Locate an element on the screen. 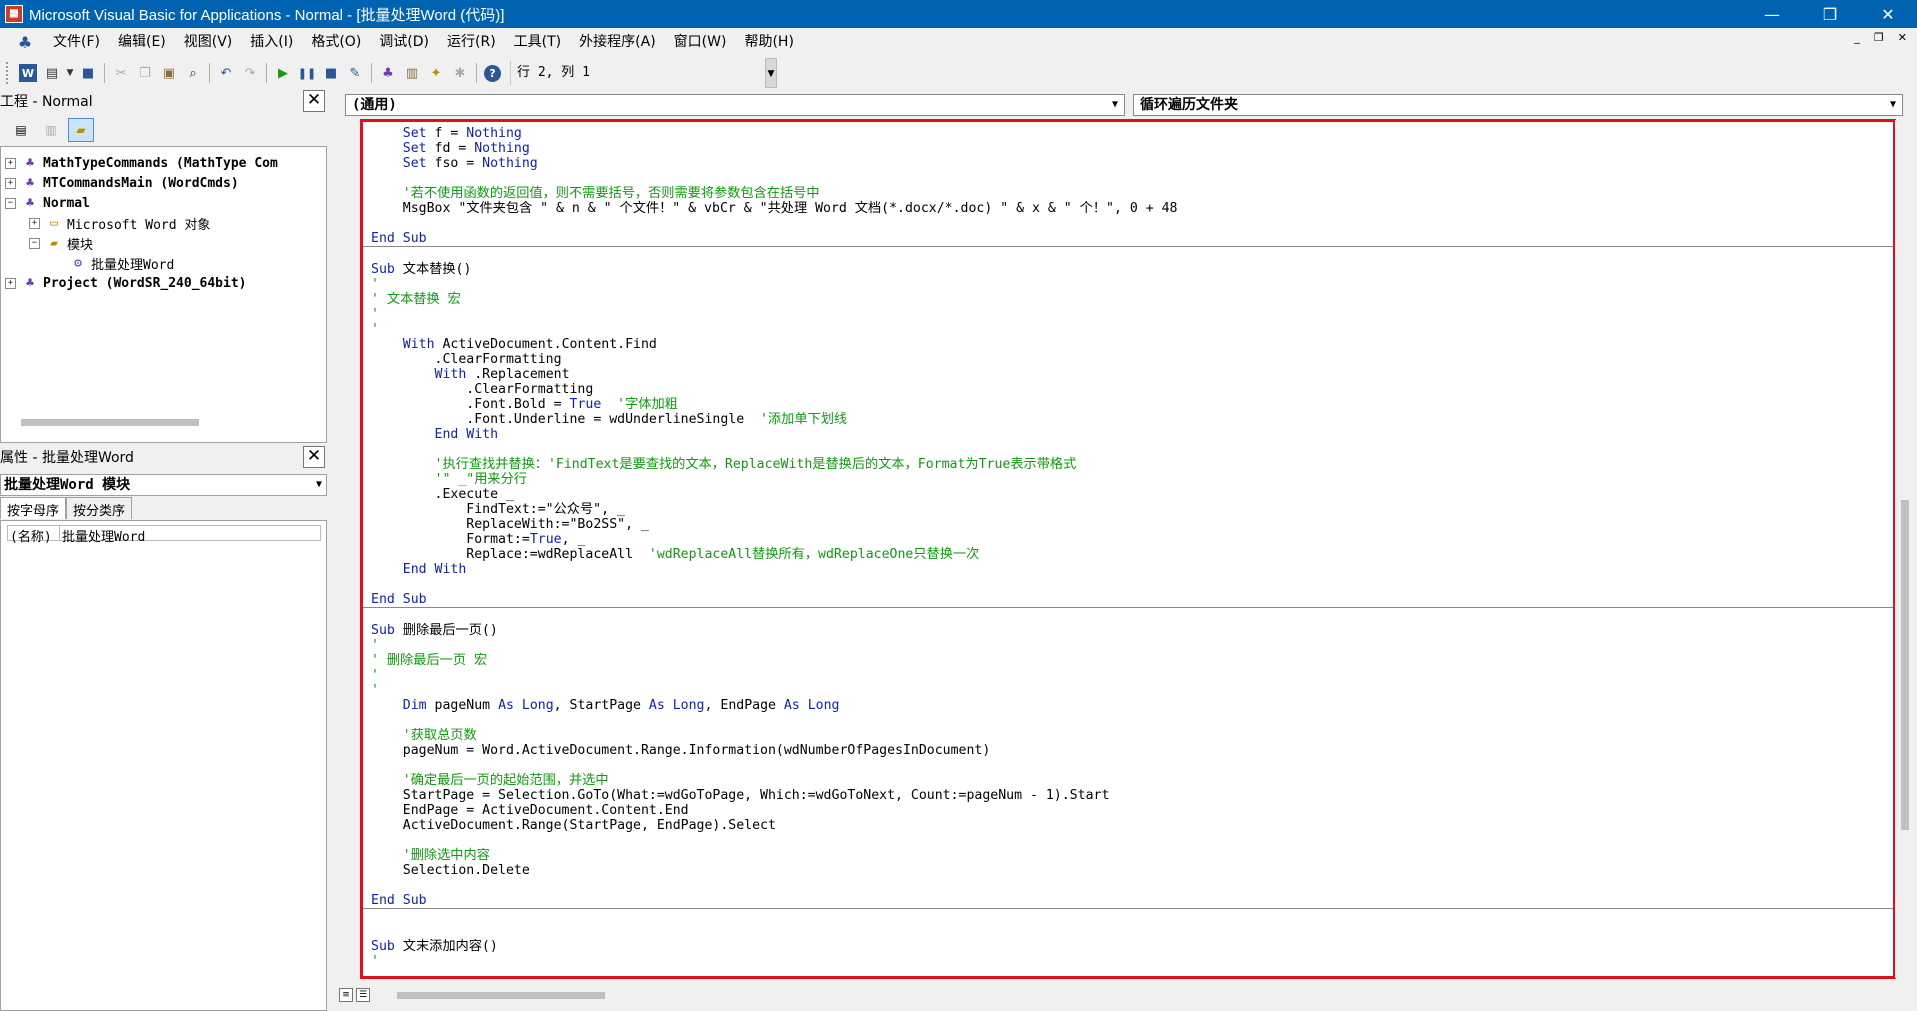 The image size is (1917, 1011). object-combo: (通用) ▼ is located at coordinates (735, 105).